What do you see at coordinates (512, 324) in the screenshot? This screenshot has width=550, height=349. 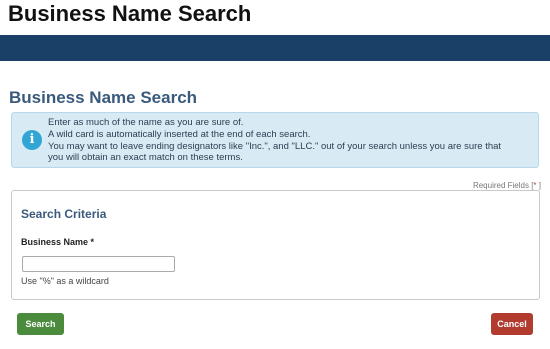 I see `cancel-button: Cancel` at bounding box center [512, 324].